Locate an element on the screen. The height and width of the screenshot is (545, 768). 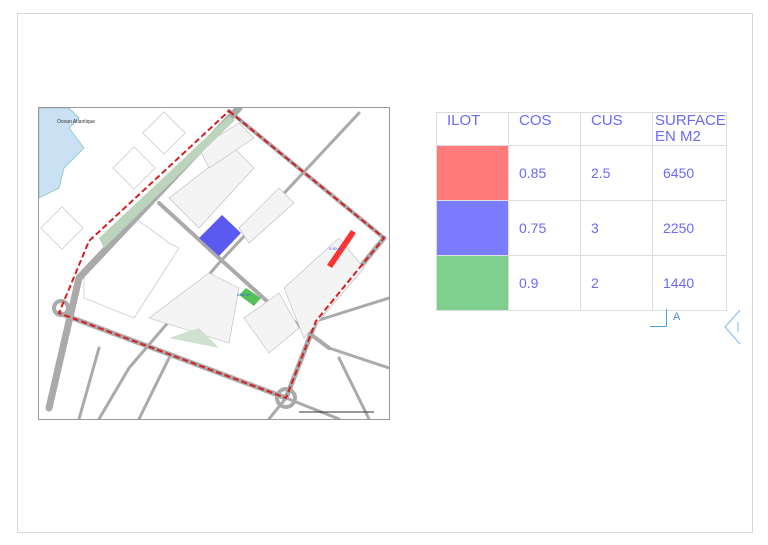
ilot-swatch-blue is located at coordinates (472, 228).